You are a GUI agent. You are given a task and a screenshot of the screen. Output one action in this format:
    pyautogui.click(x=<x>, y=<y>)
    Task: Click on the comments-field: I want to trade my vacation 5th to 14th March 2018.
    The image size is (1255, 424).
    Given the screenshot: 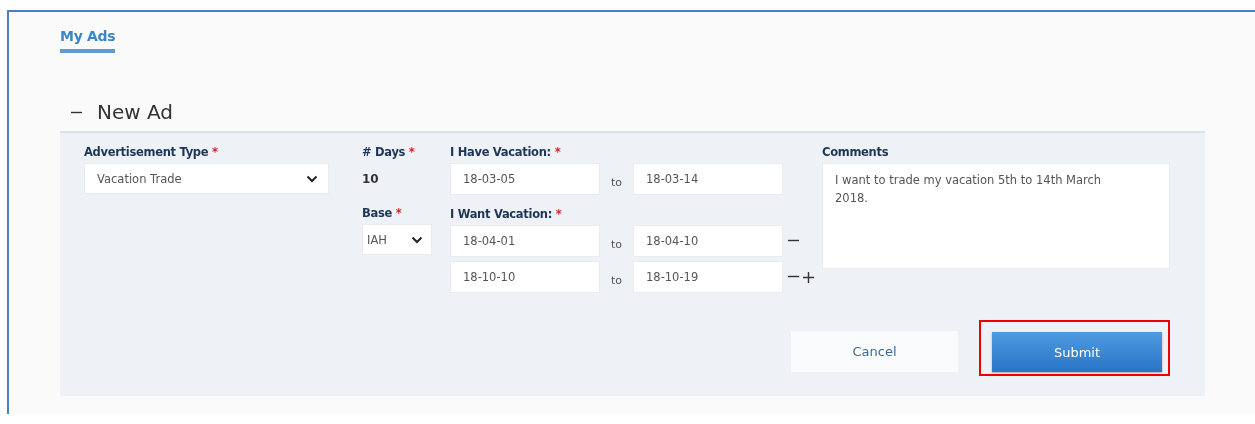 What is the action you would take?
    pyautogui.click(x=996, y=216)
    